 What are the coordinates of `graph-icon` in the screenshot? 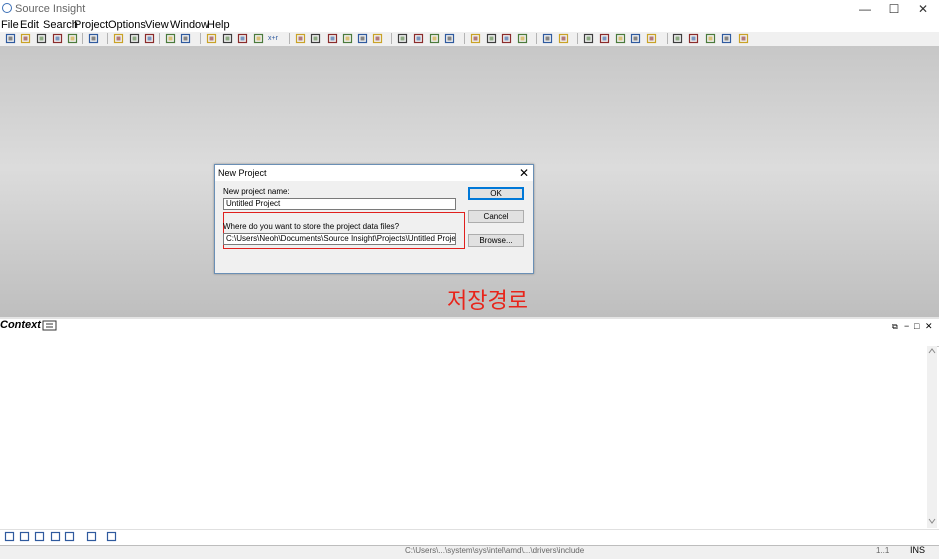 It's located at (635, 38).